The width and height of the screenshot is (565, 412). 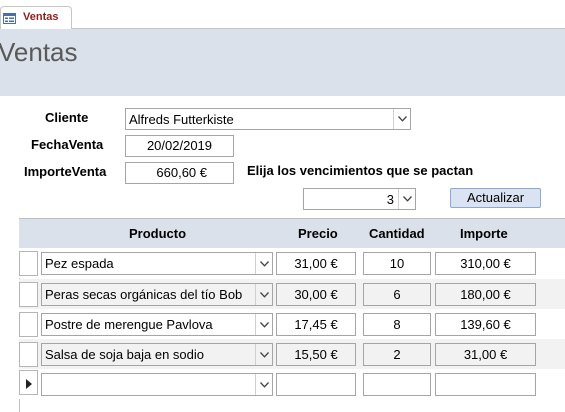 What do you see at coordinates (9, 18) in the screenshot?
I see `form-icon` at bounding box center [9, 18].